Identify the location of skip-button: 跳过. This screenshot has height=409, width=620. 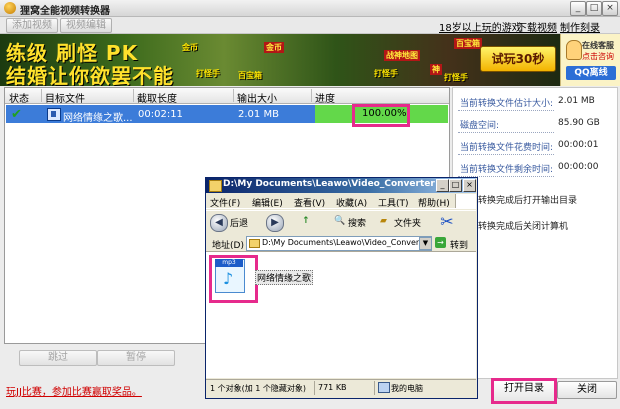
(58, 358).